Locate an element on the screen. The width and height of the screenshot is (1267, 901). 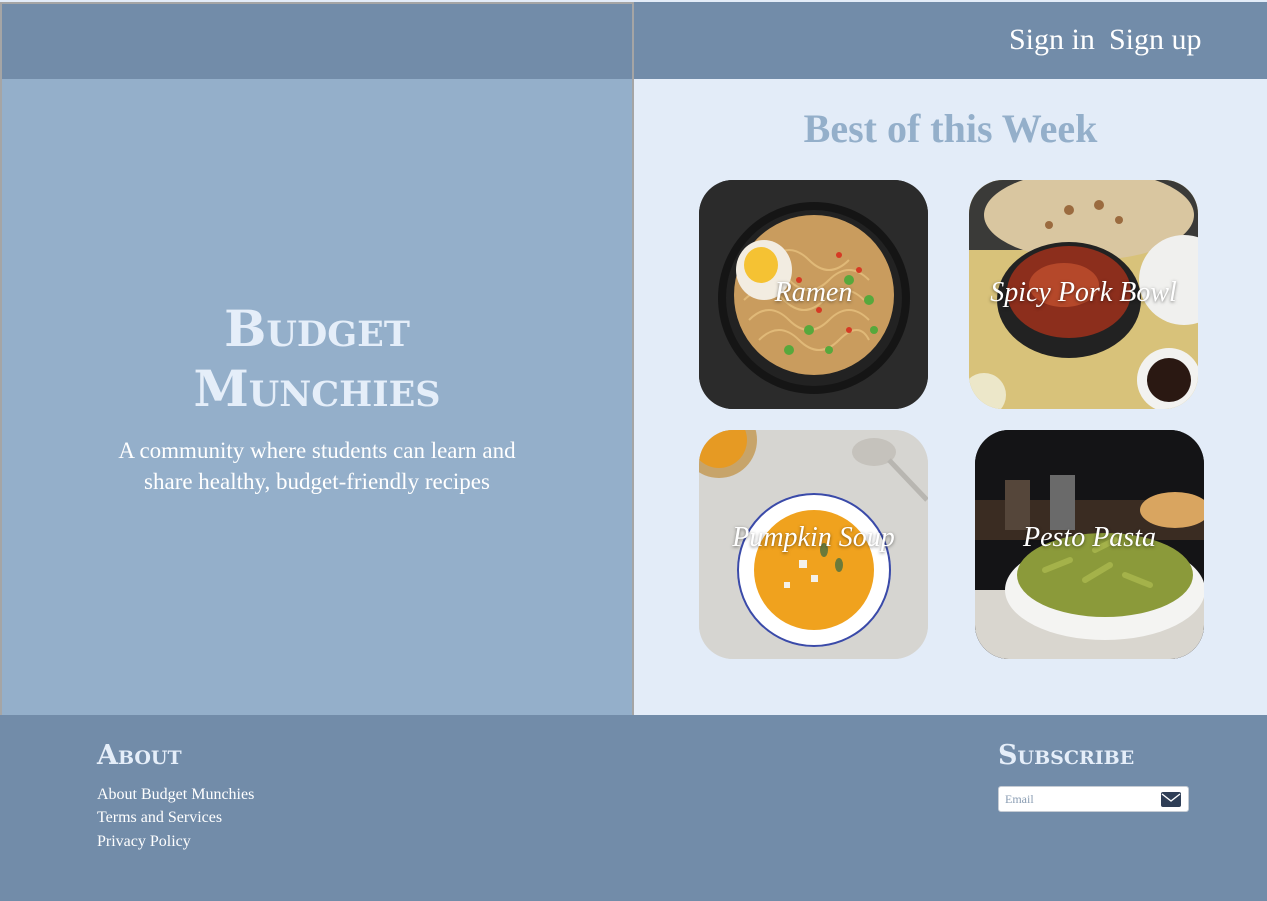
about-heading: About is located at coordinates (139, 755).